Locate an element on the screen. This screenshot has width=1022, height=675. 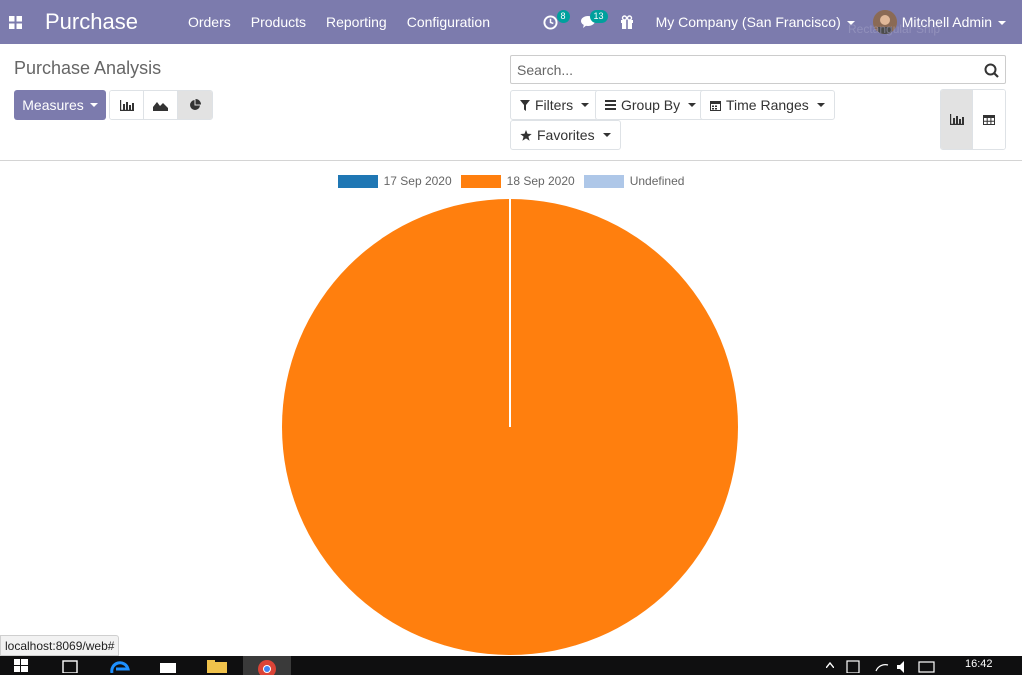
favorites-label: Favorites is located at coordinates (566, 135).